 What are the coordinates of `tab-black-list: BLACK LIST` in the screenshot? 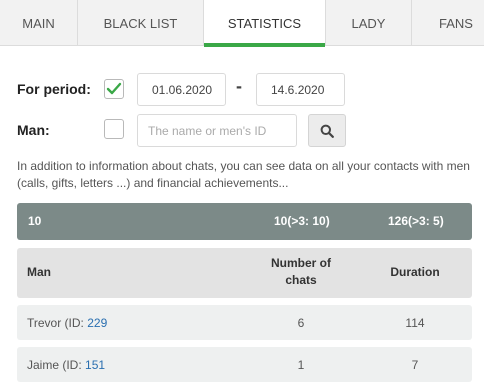 It's located at (141, 23).